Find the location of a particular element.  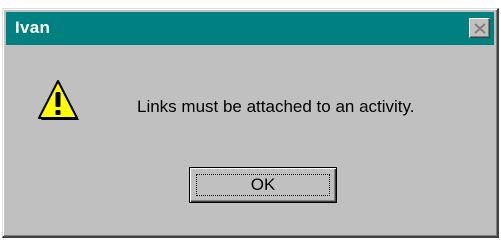

message-text: Links must be attached to an activity. is located at coordinates (276, 106).